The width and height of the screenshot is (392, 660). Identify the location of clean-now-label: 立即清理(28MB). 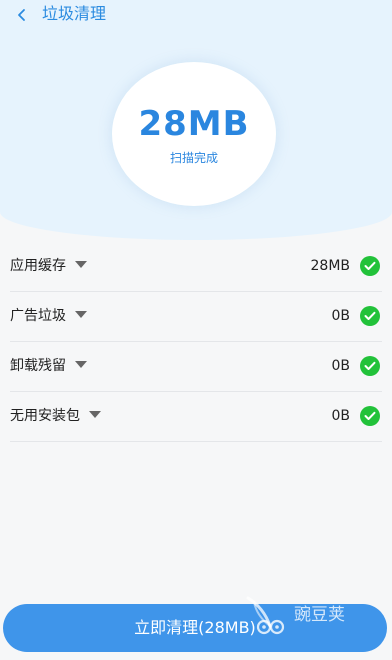
(195, 627).